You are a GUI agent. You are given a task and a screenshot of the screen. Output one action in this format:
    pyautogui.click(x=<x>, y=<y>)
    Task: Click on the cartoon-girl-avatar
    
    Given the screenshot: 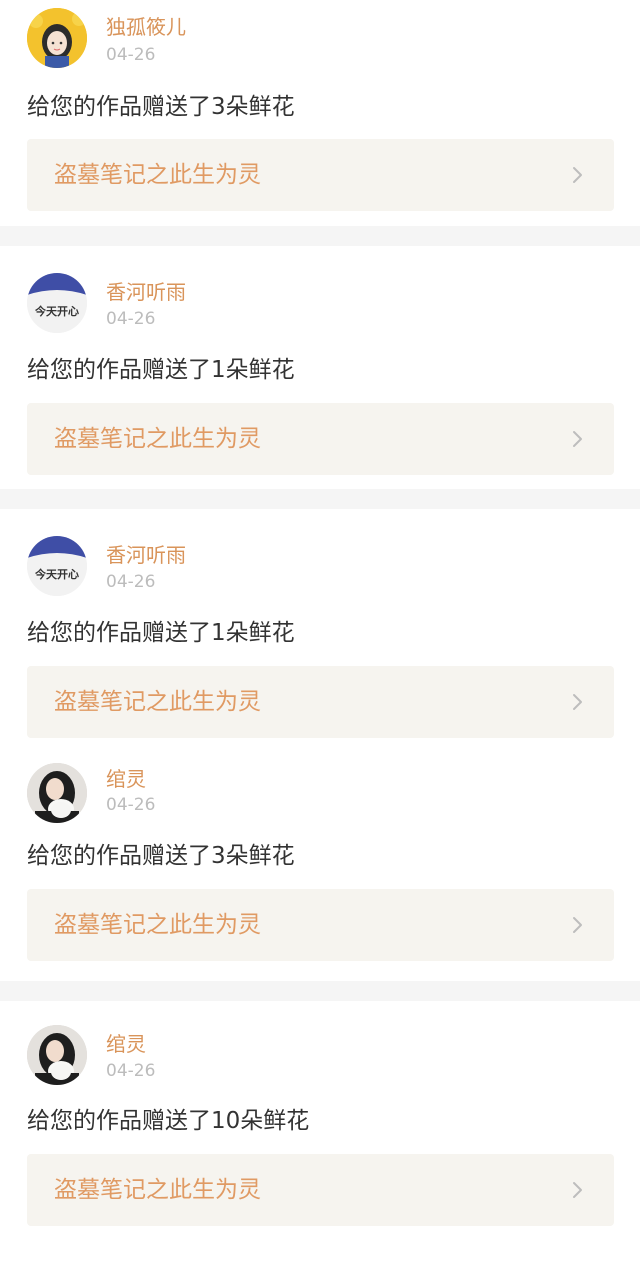 What is the action you would take?
    pyautogui.click(x=57, y=38)
    